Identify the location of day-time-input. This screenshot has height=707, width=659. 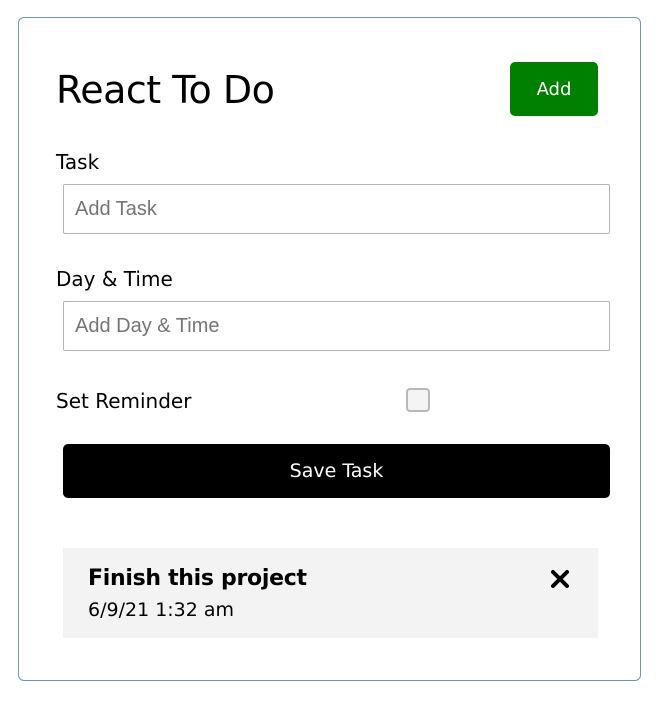
(336, 326).